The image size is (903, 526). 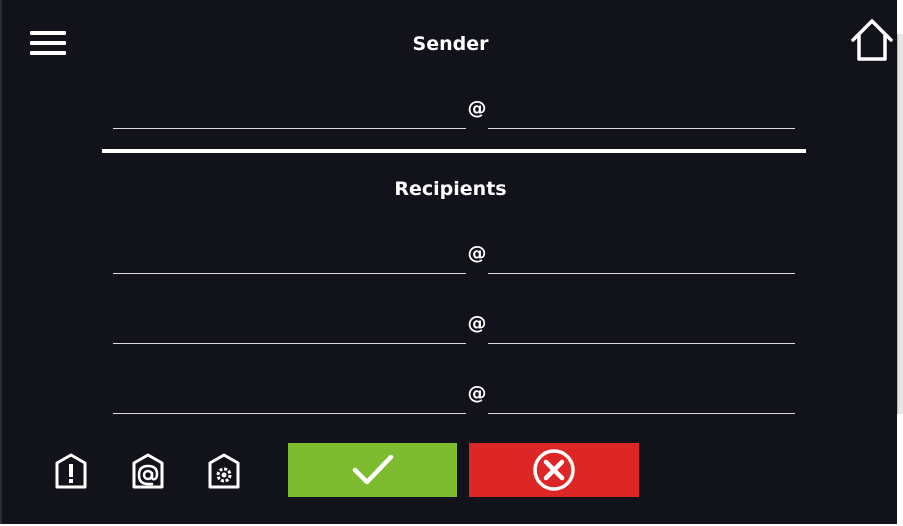 I want to click on alarm-icon, so click(x=71, y=471).